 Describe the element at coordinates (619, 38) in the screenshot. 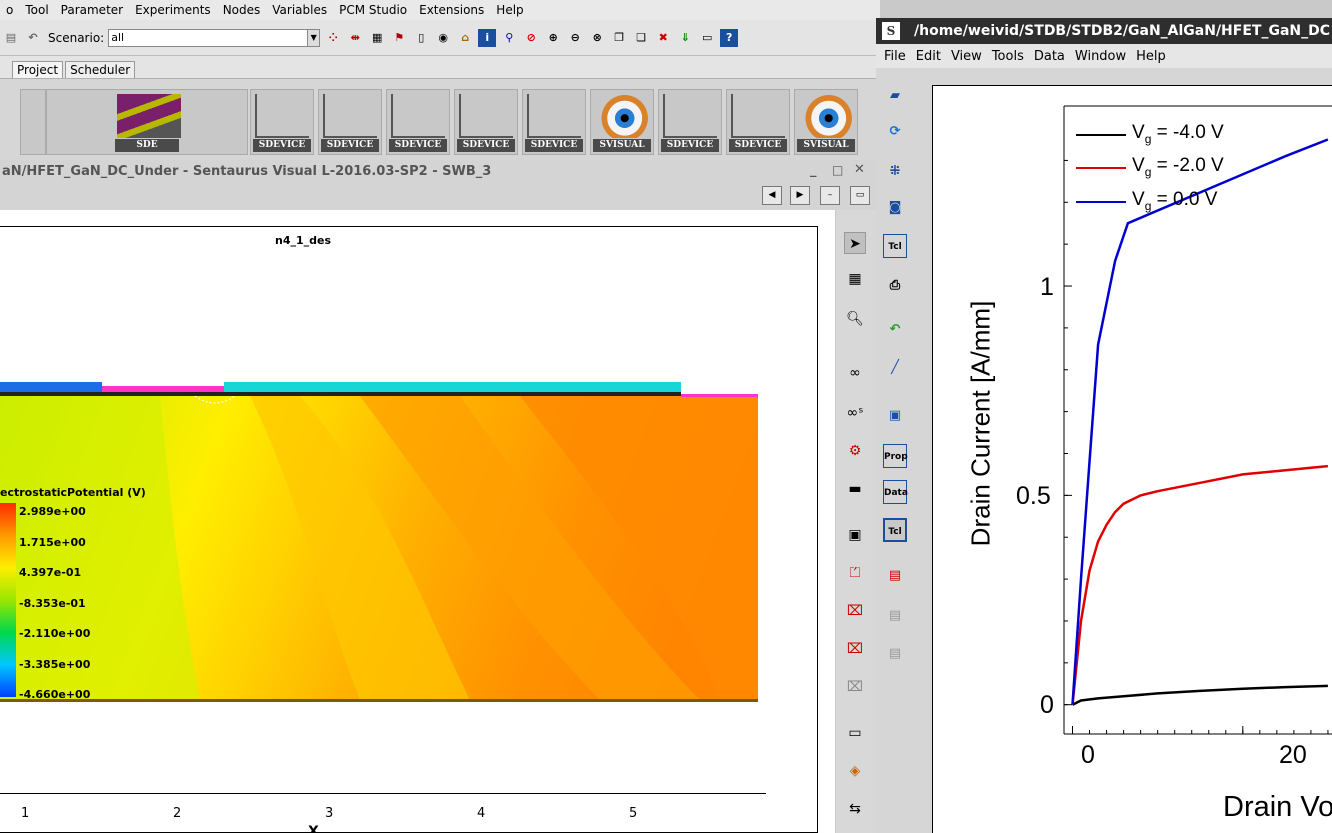

I see `copy-icon: ❐` at that location.